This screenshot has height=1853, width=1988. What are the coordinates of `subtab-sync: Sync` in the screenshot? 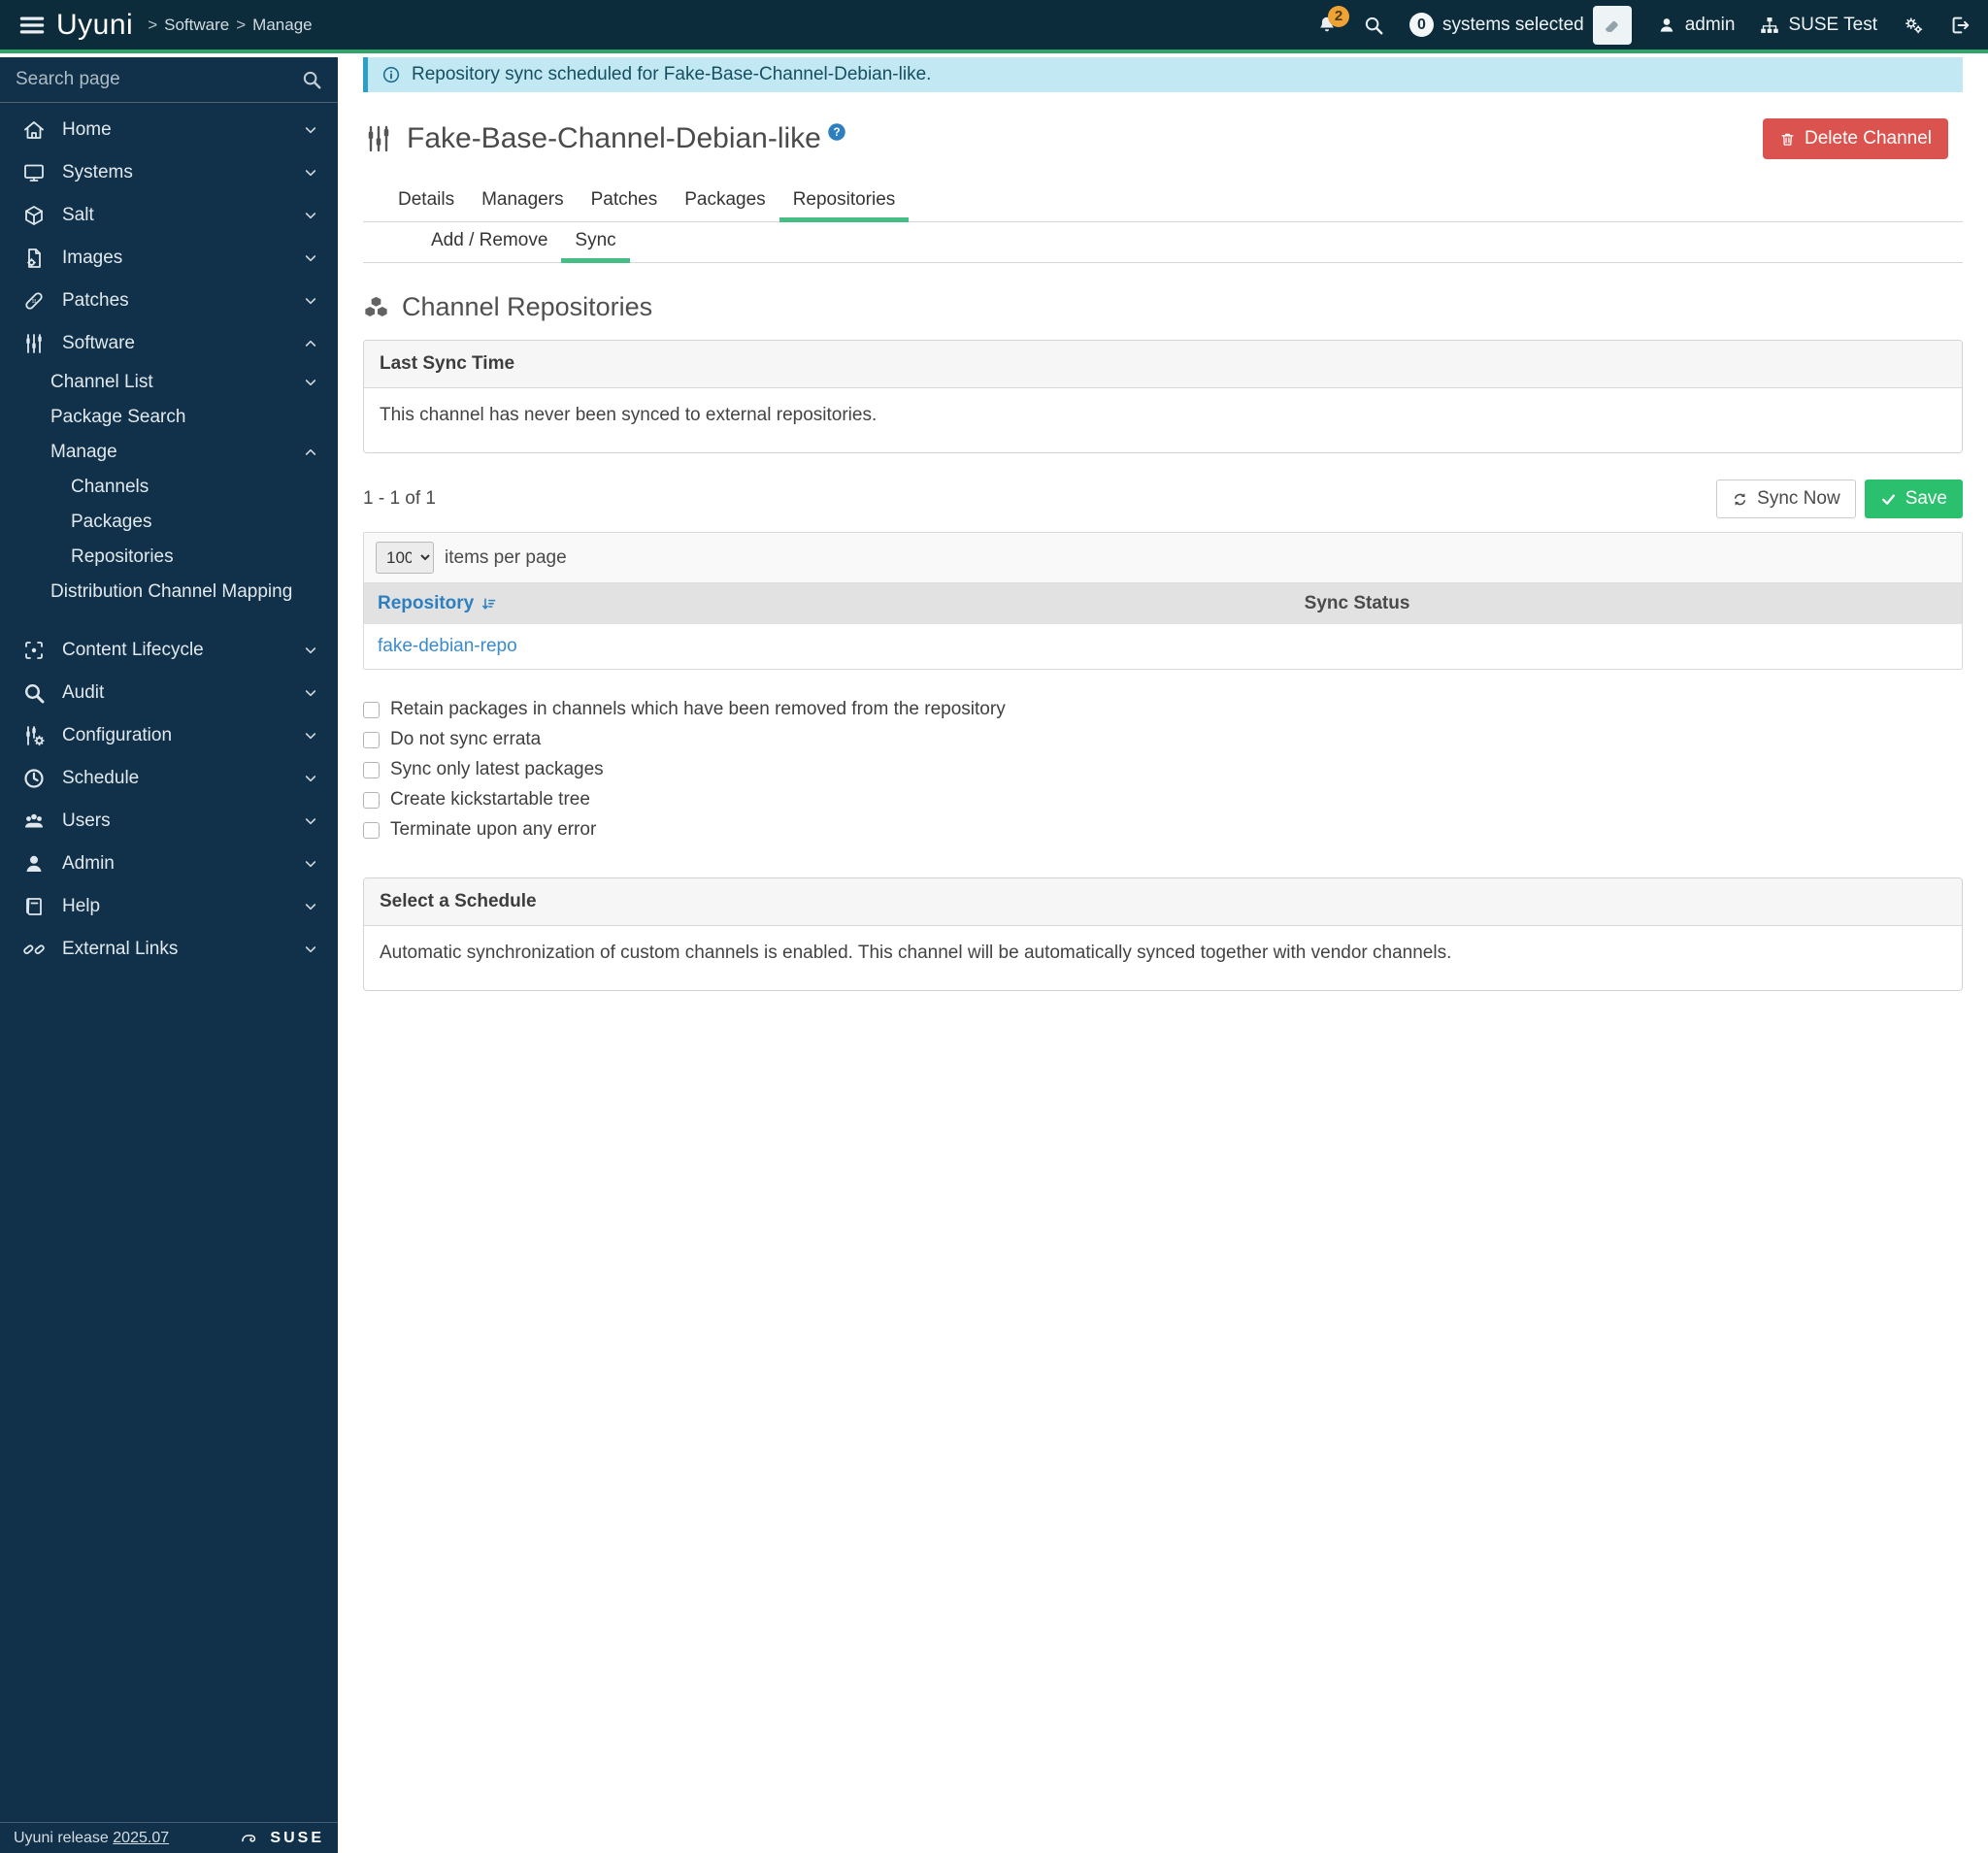 It's located at (595, 242).